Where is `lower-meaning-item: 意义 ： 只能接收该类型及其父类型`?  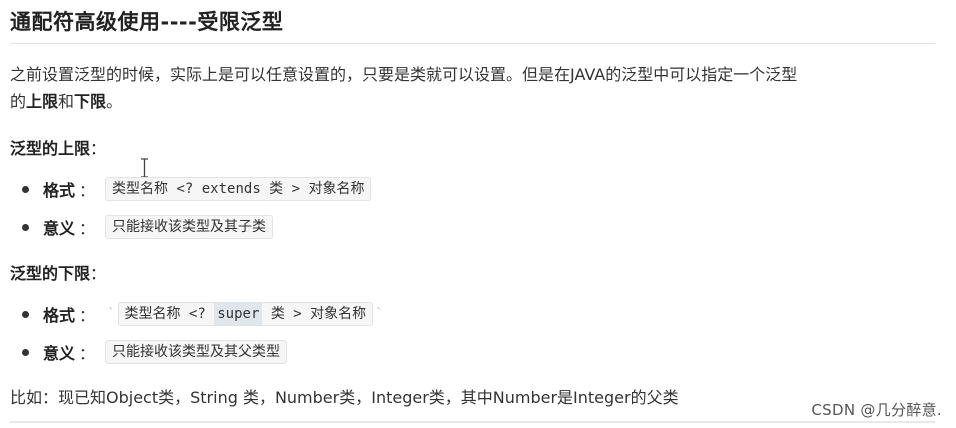 lower-meaning-item: 意义 ： 只能接收该类型及其父类型 is located at coordinates (155, 352).